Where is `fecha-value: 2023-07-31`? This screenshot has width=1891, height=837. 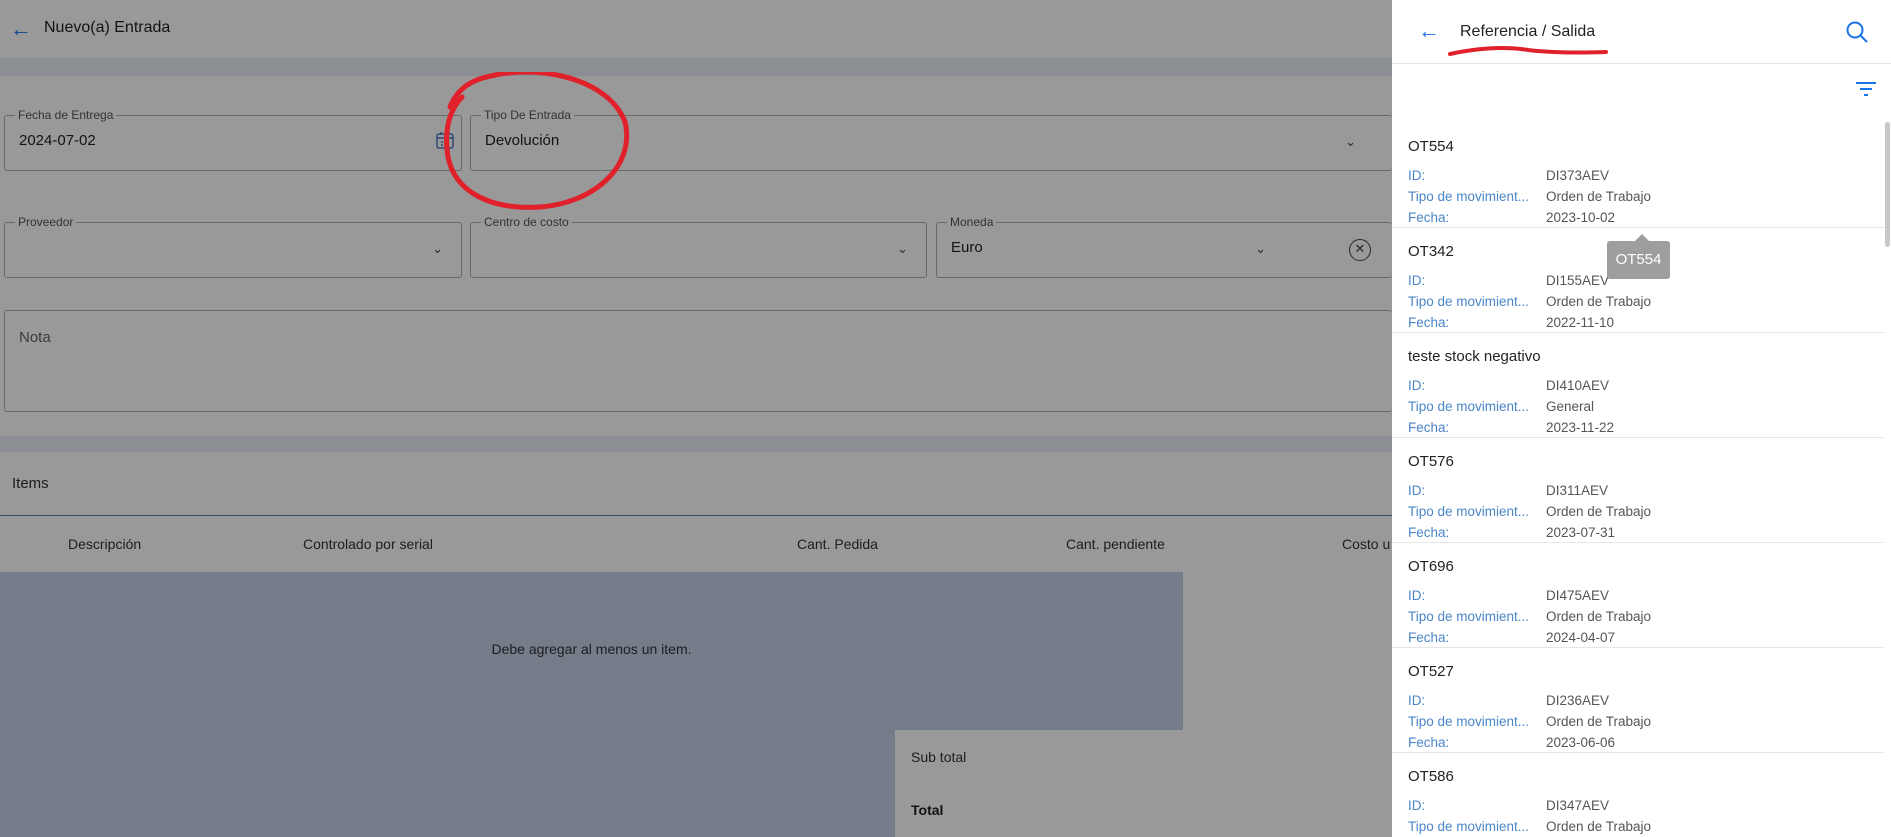
fecha-value: 2023-07-31 is located at coordinates (1581, 532).